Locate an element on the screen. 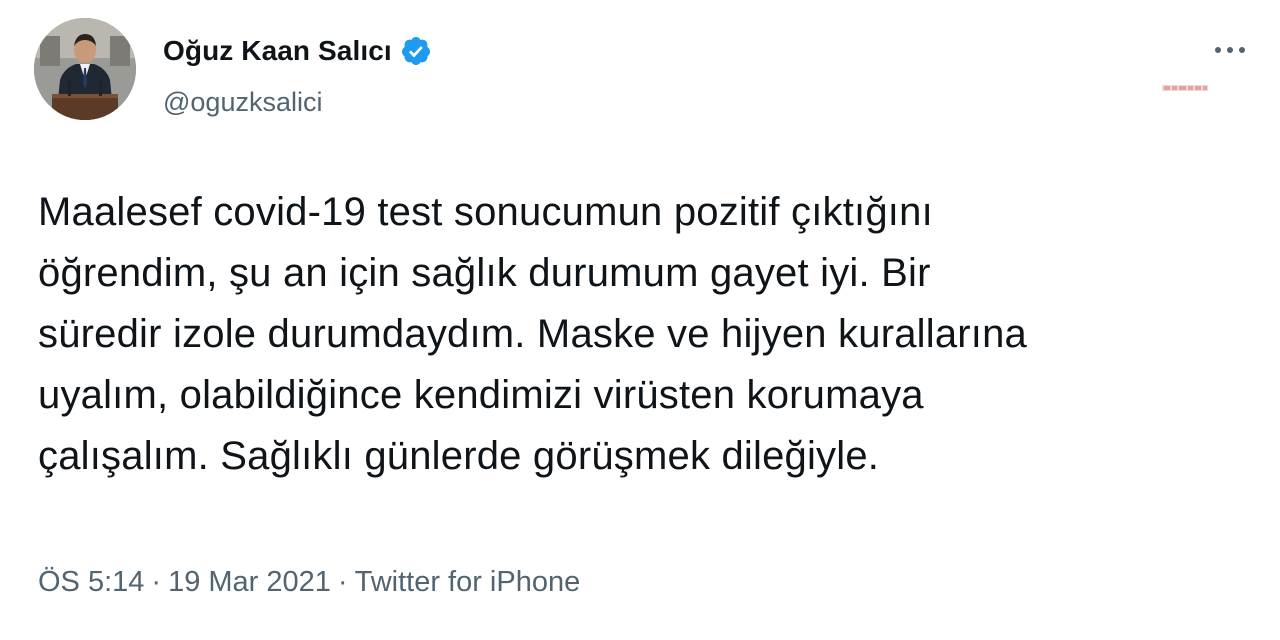 The width and height of the screenshot is (1280, 640). avatar-image is located at coordinates (85, 69).